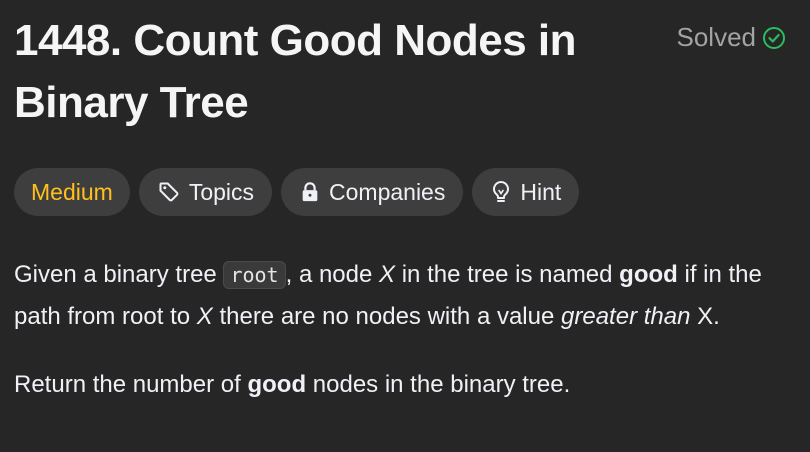 This screenshot has height=452, width=810. I want to click on hint-label: Hint, so click(541, 191).